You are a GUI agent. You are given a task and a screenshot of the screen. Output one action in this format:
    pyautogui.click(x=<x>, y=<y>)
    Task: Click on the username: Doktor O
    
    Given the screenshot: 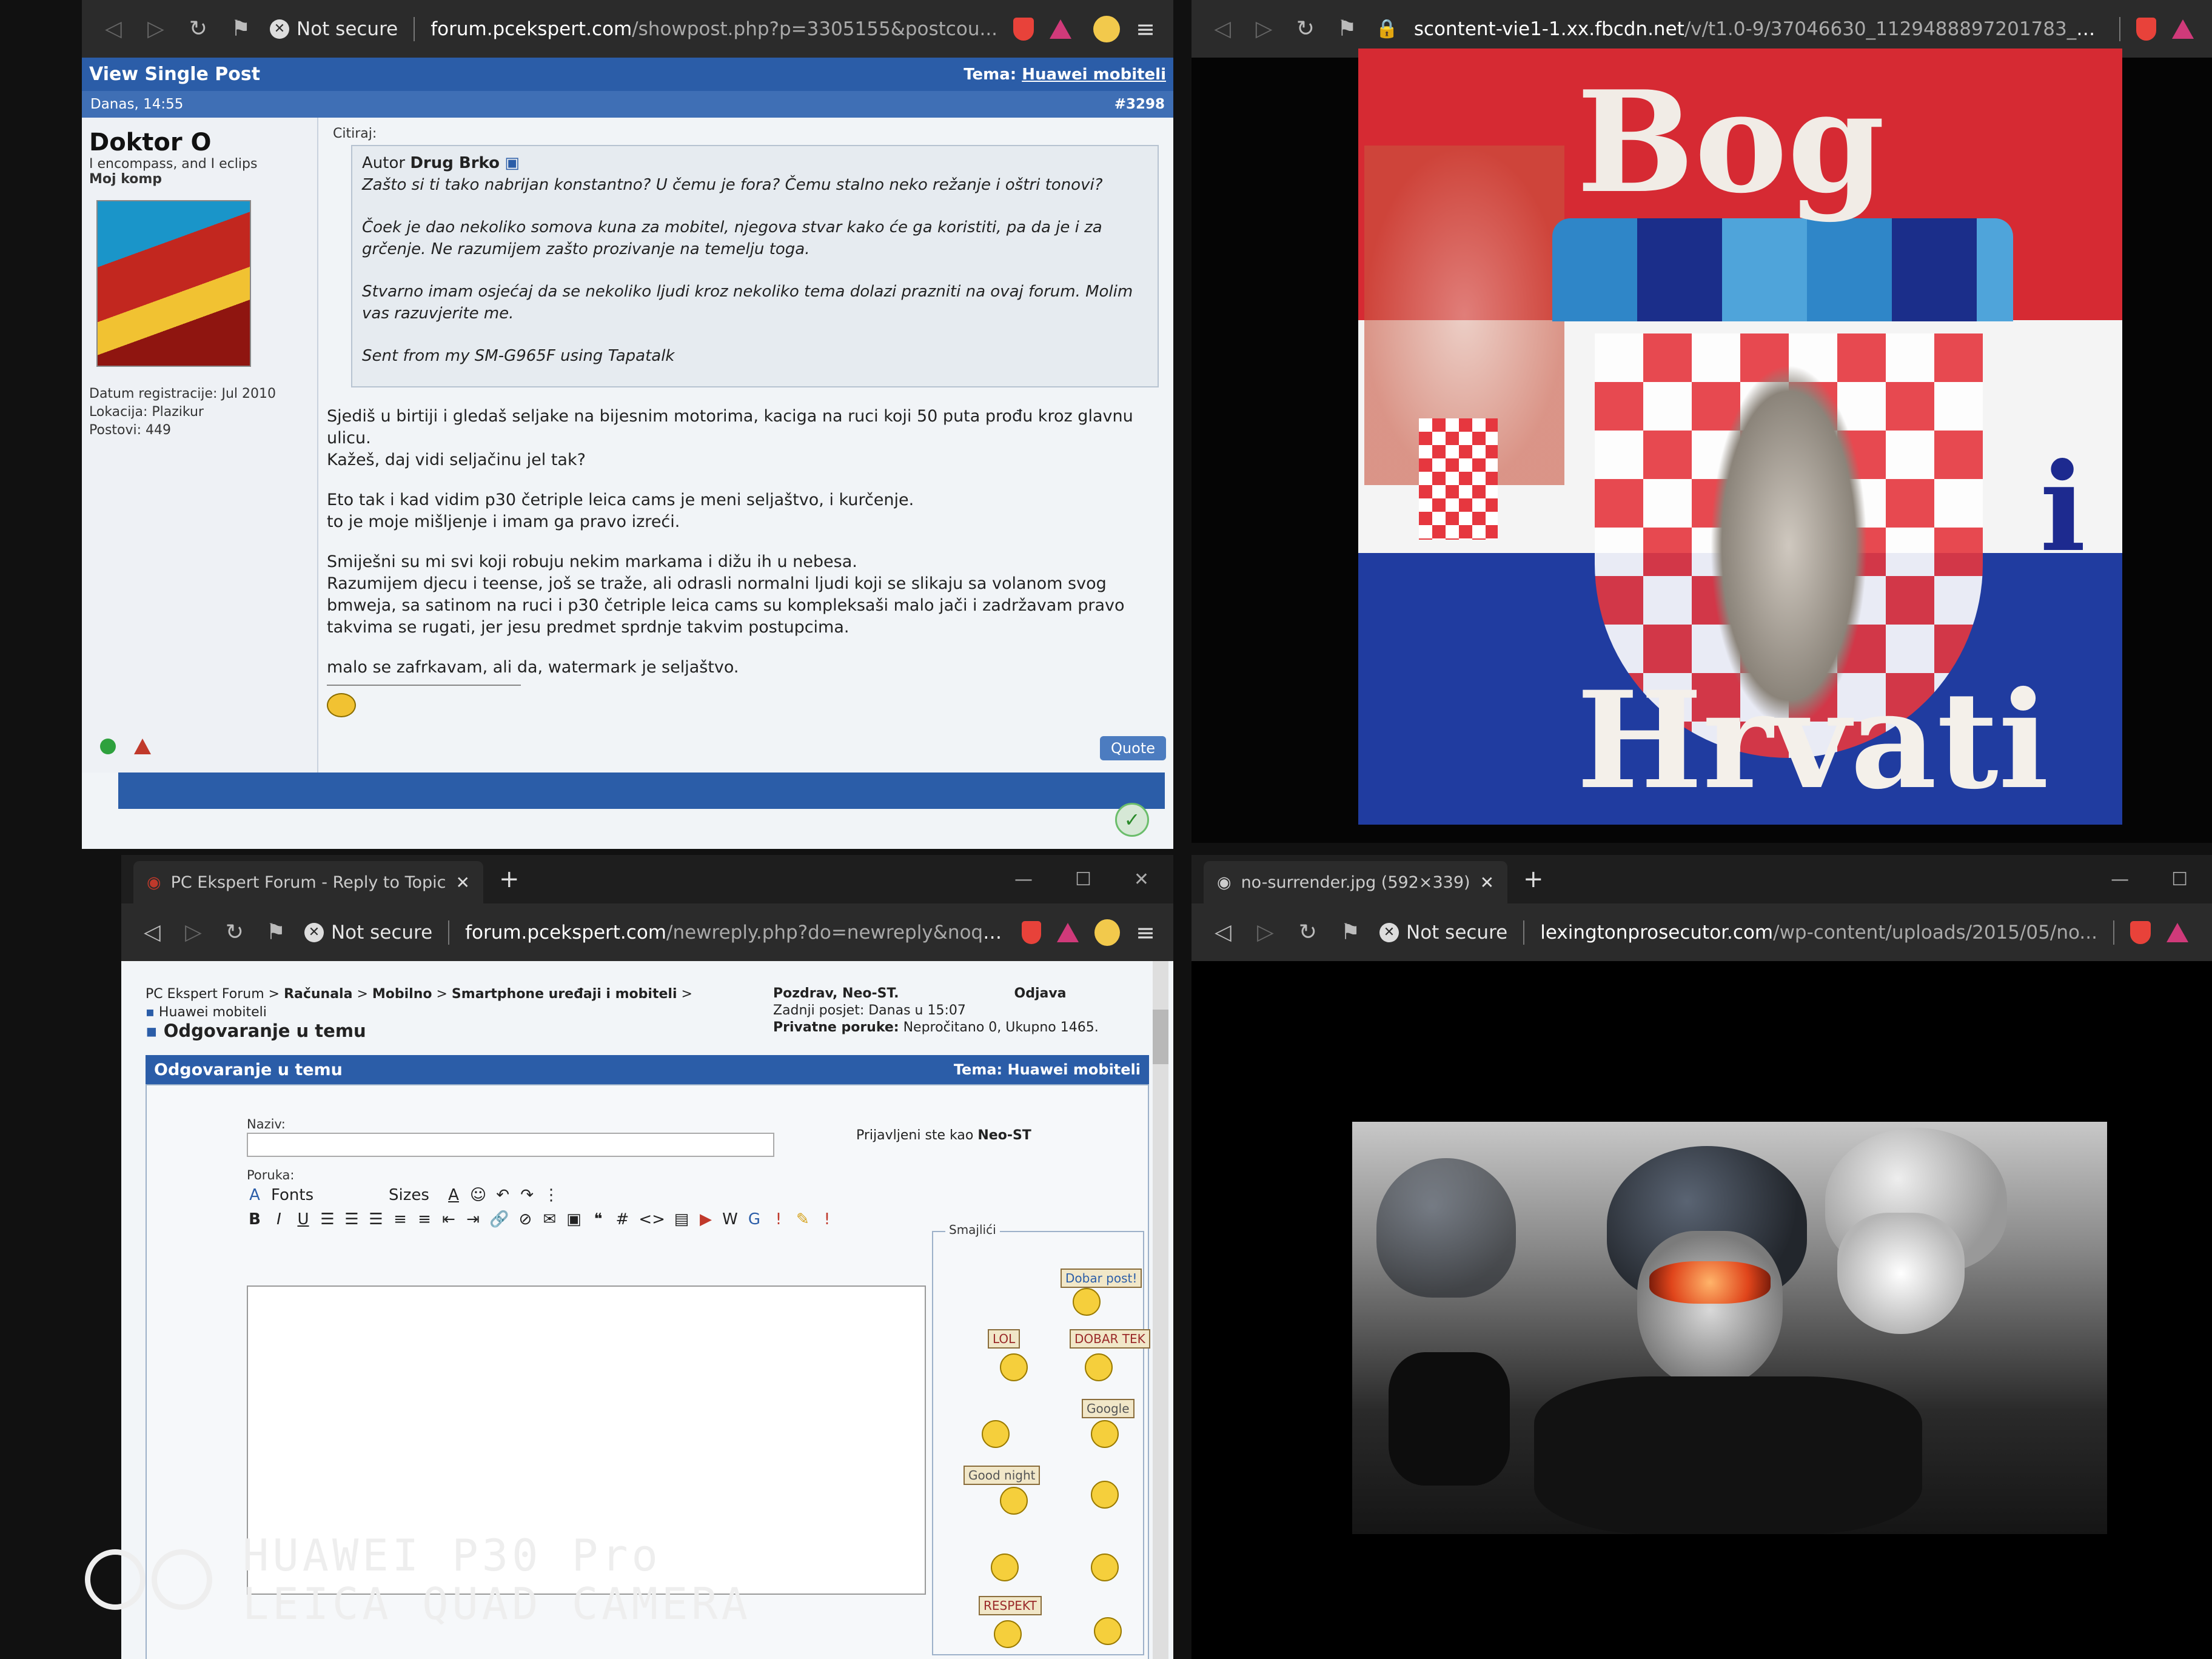 What is the action you would take?
    pyautogui.click(x=199, y=142)
    